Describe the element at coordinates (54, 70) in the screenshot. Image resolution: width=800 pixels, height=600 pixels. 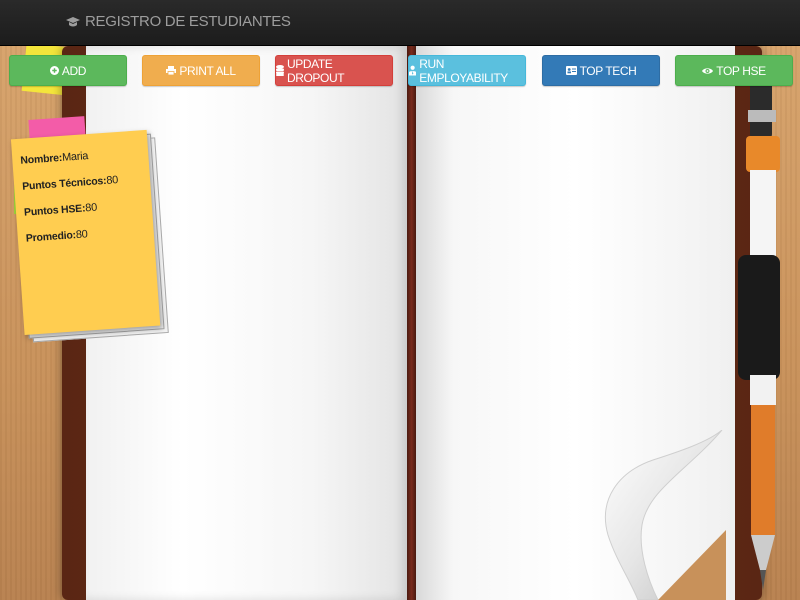
I see `plus-circle-icon` at that location.